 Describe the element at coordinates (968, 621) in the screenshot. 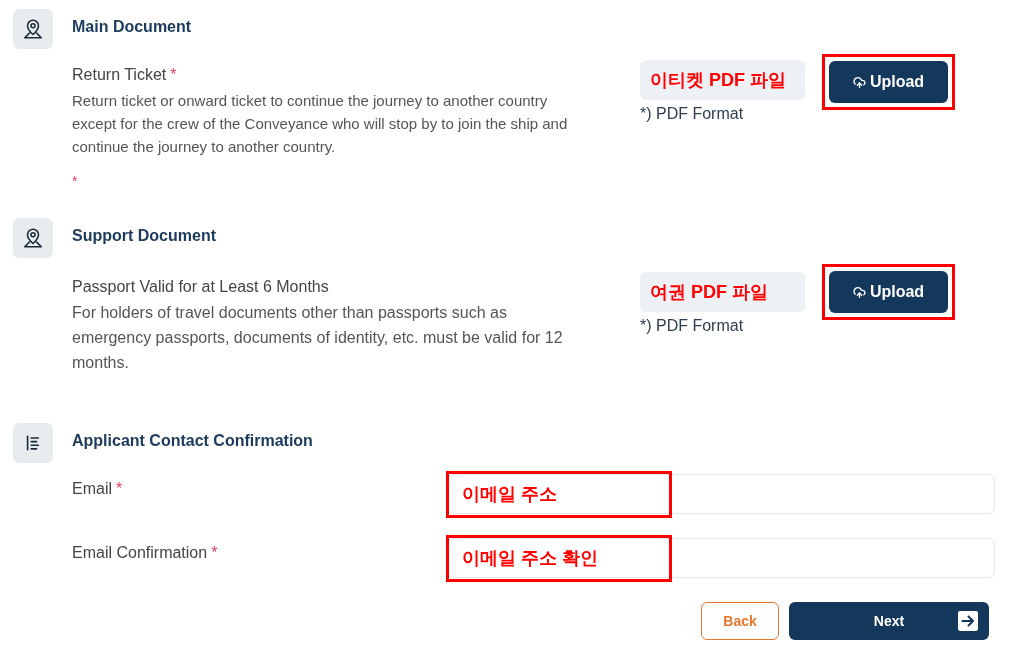

I see `arrow-right-icon` at that location.